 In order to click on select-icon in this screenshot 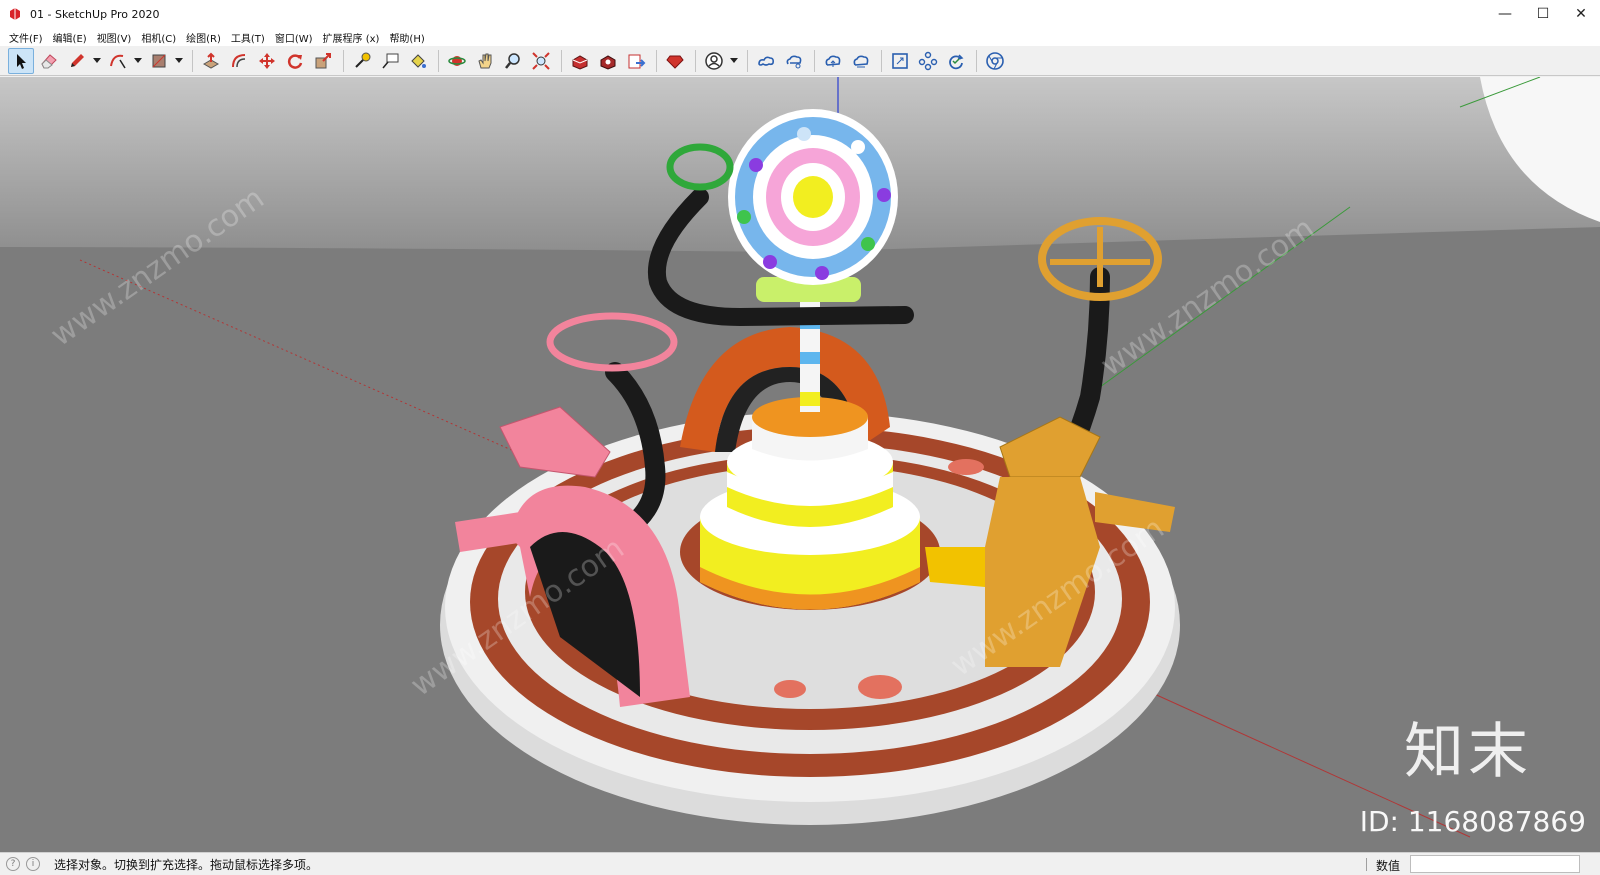, I will do `click(21, 61)`.